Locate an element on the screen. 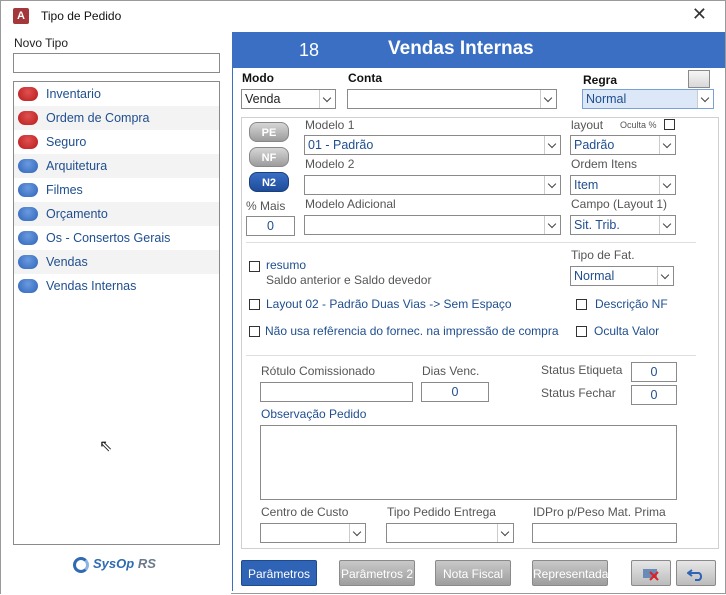 The width and height of the screenshot is (726, 595). list-item-label: Orçamento is located at coordinates (77, 214).